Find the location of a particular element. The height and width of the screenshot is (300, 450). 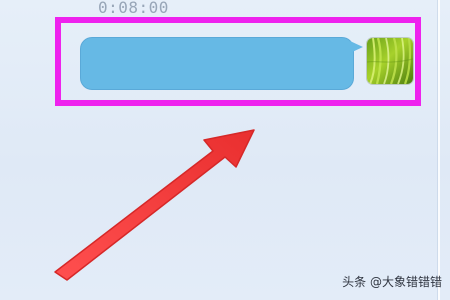

outgoing-message-bubble is located at coordinates (217, 63).